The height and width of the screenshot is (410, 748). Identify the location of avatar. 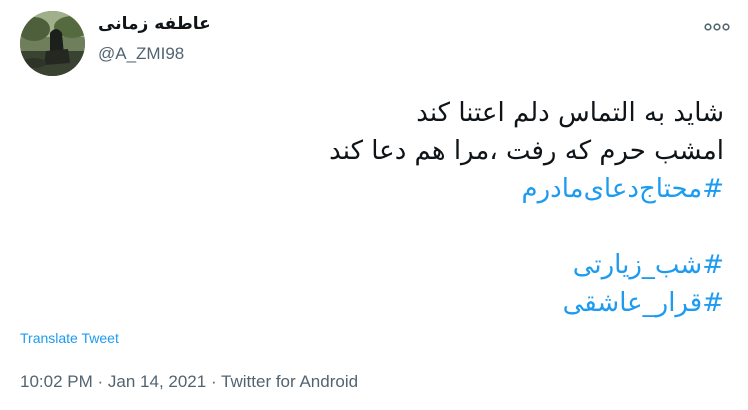
(52, 43).